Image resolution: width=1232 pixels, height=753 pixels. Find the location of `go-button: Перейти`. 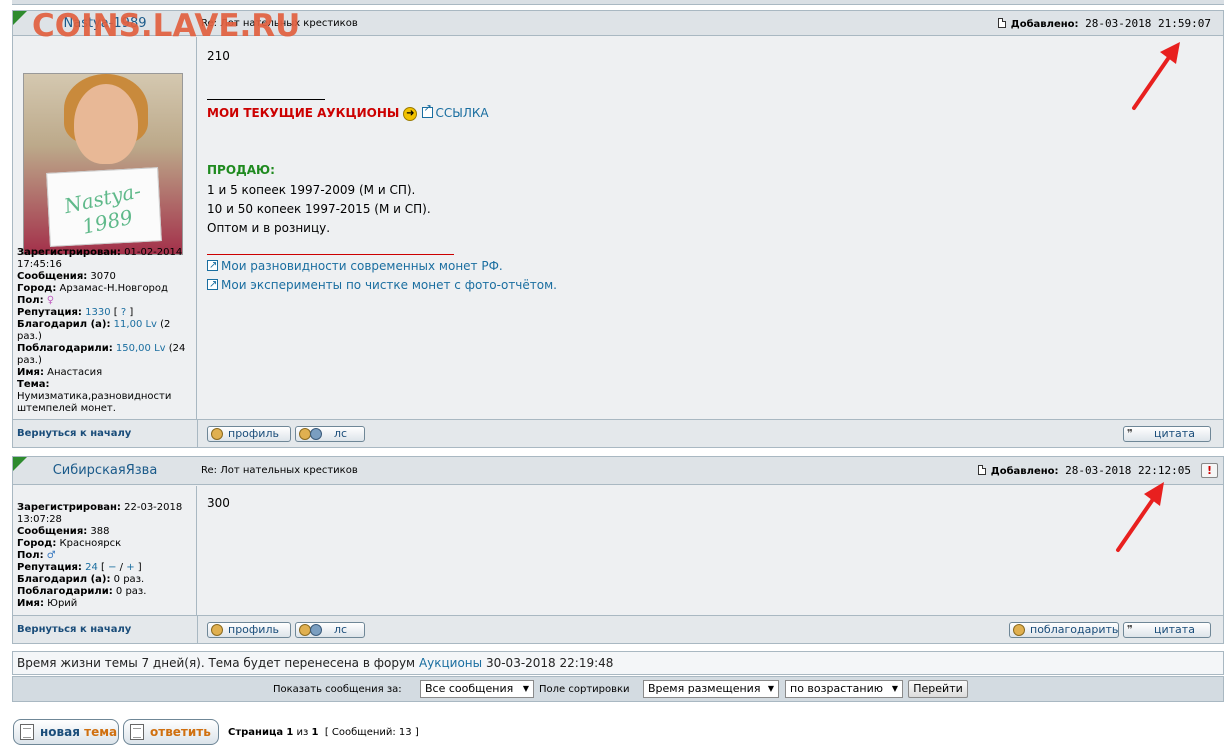

go-button: Перейти is located at coordinates (938, 689).